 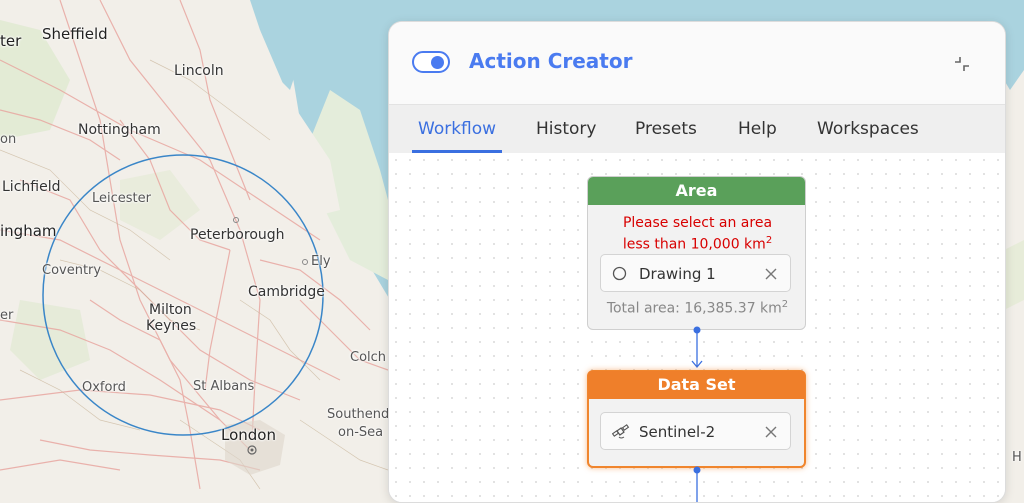 I want to click on area-total-sup: 2, so click(x=785, y=304).